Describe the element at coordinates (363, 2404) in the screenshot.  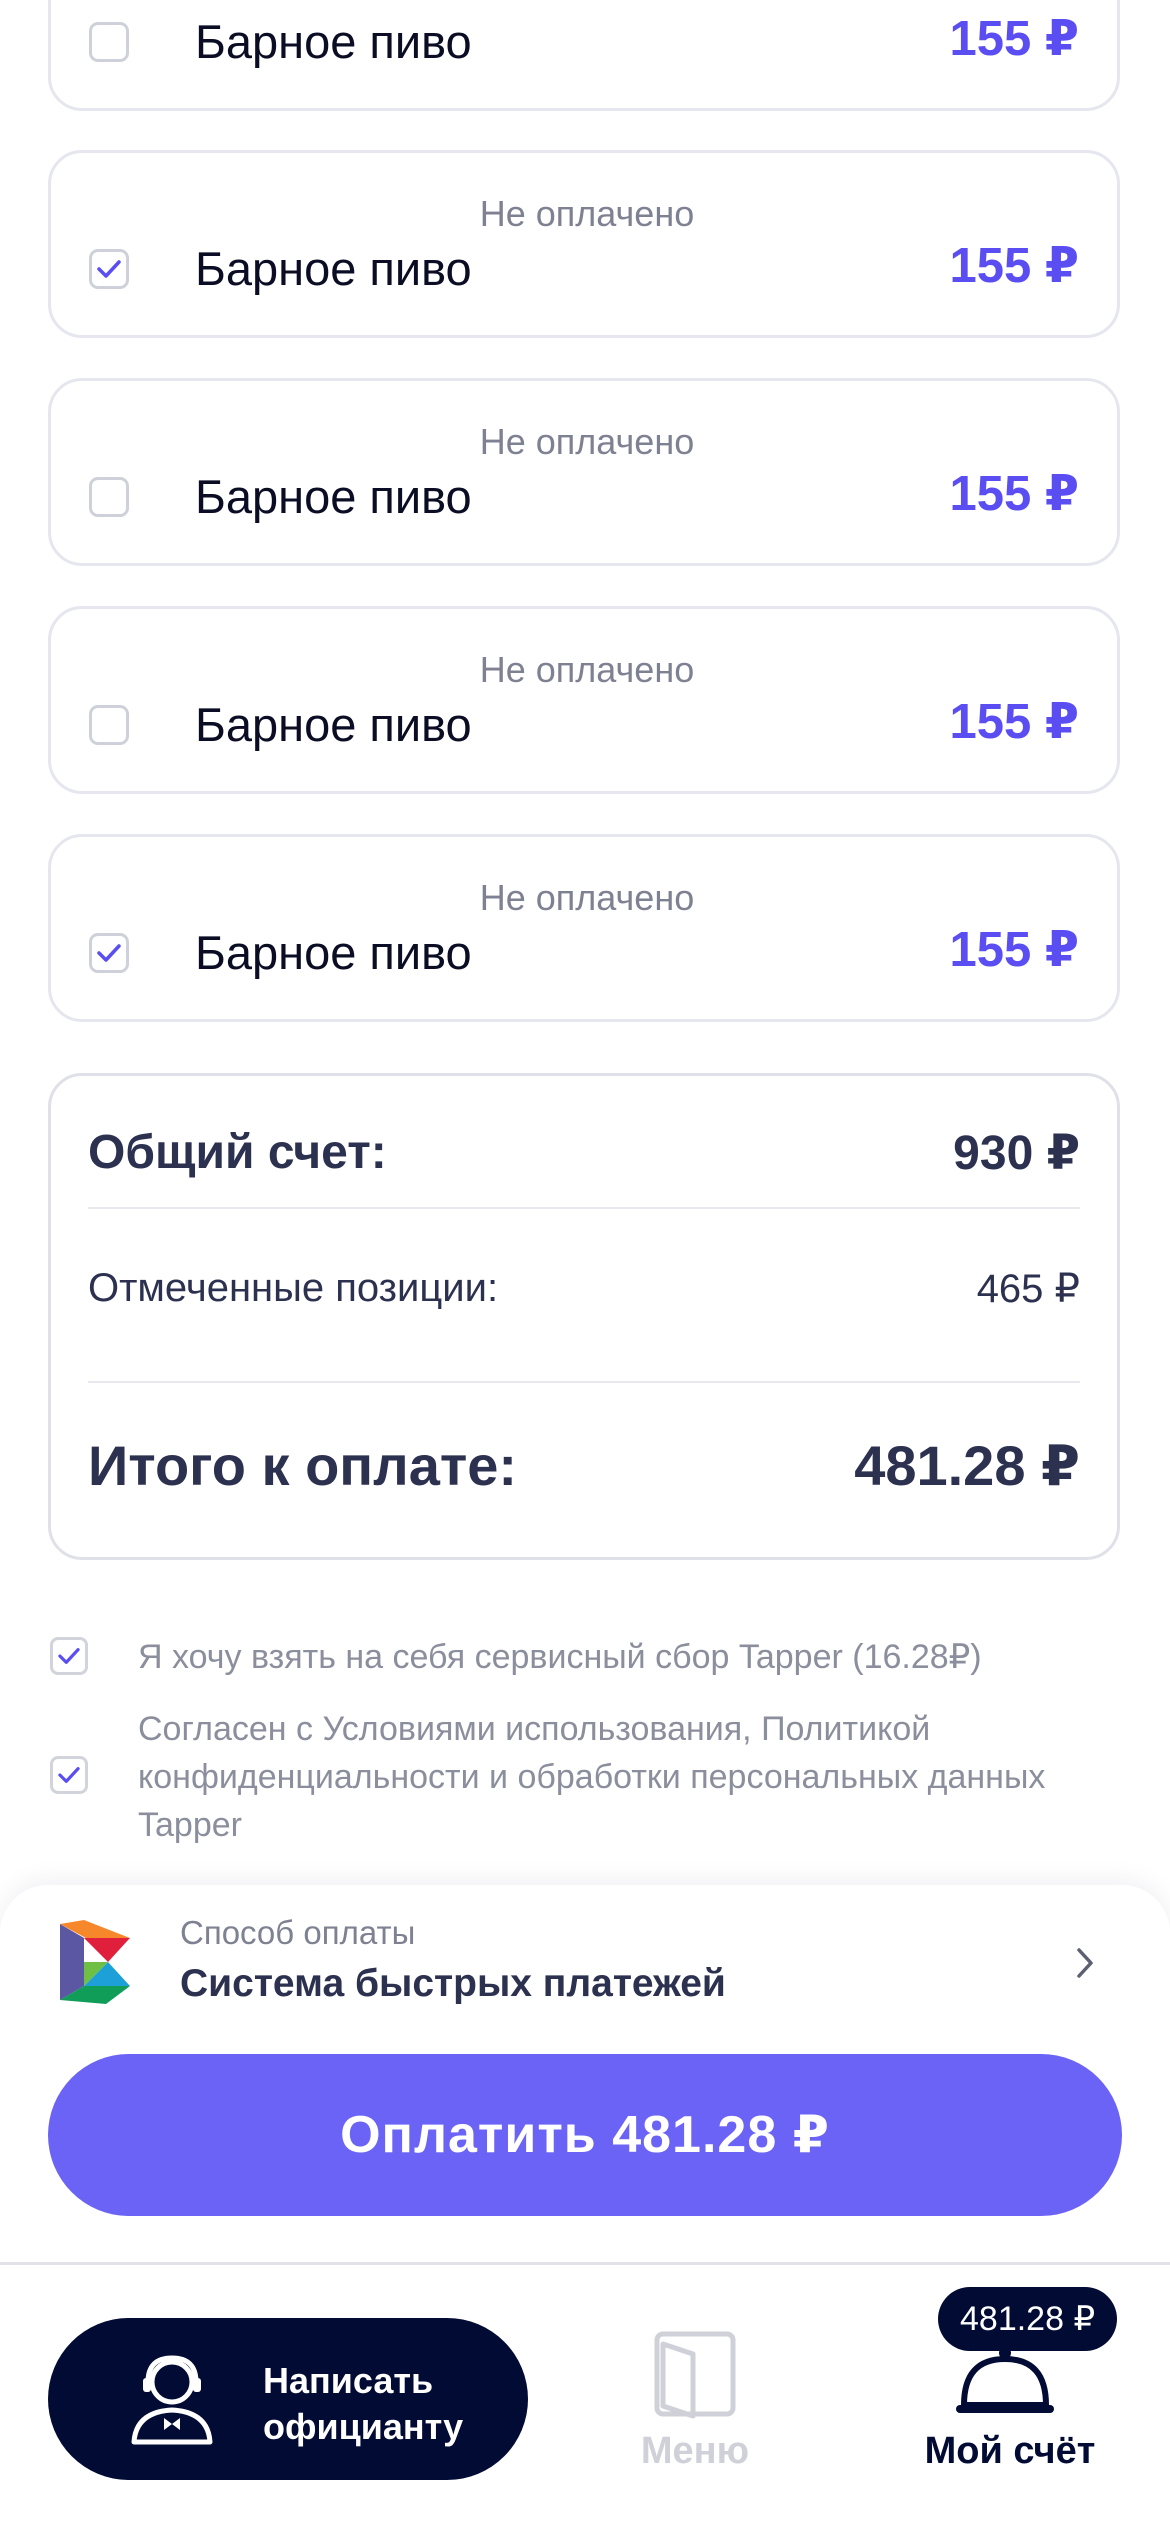
I see `call-waiter-label: Написать официанту` at that location.